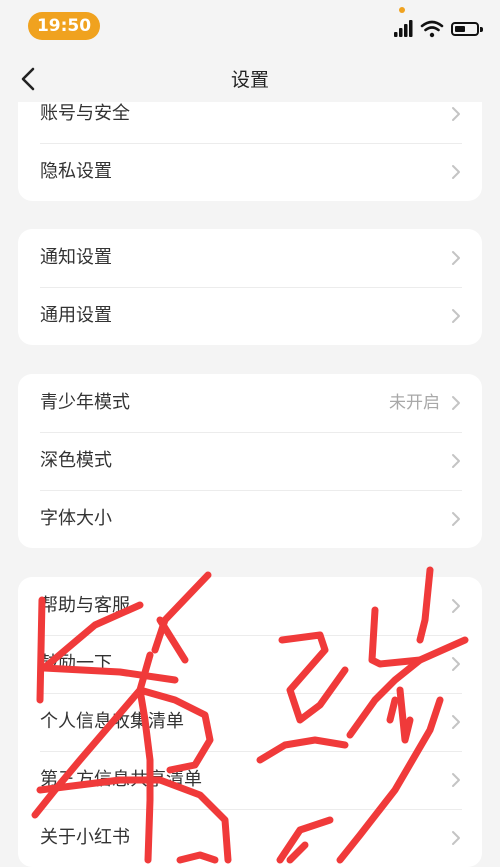 The height and width of the screenshot is (867, 500). What do you see at coordinates (121, 779) in the screenshot?
I see `settings-item-label: 第三方信息共享清单` at bounding box center [121, 779].